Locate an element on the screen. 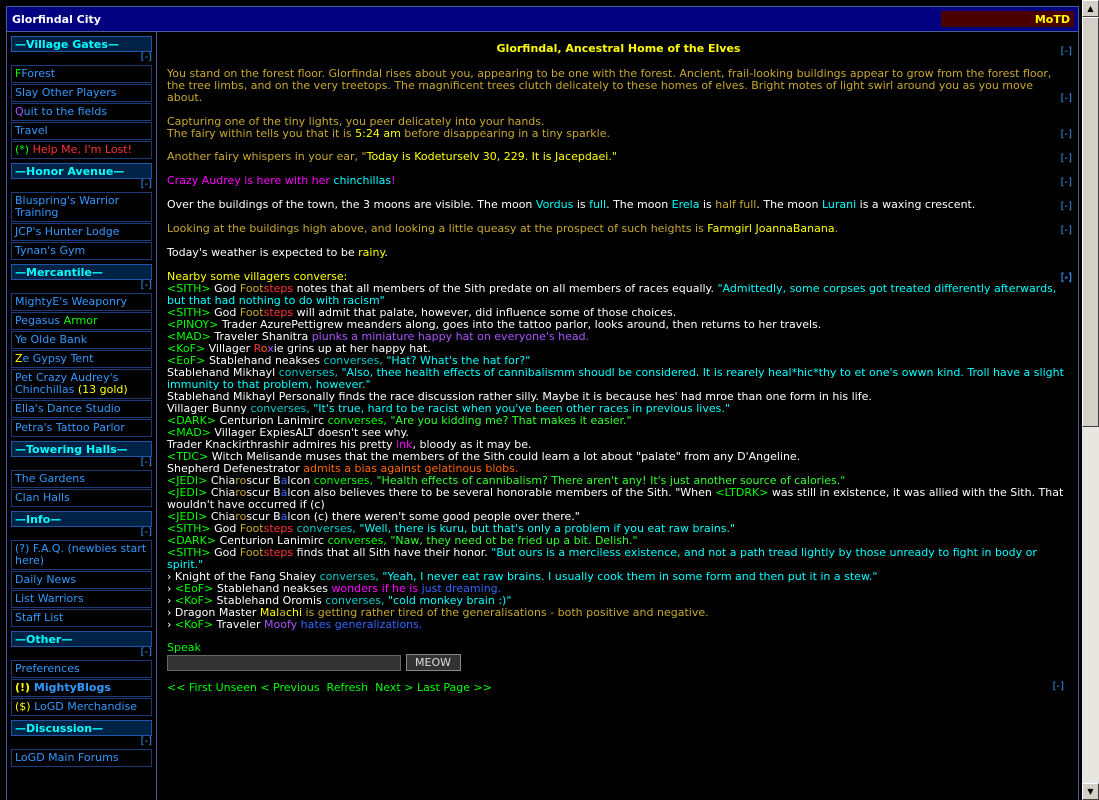 This screenshot has height=800, width=1099. nav-tynans-gym: Tynan's Gym is located at coordinates (81, 251).